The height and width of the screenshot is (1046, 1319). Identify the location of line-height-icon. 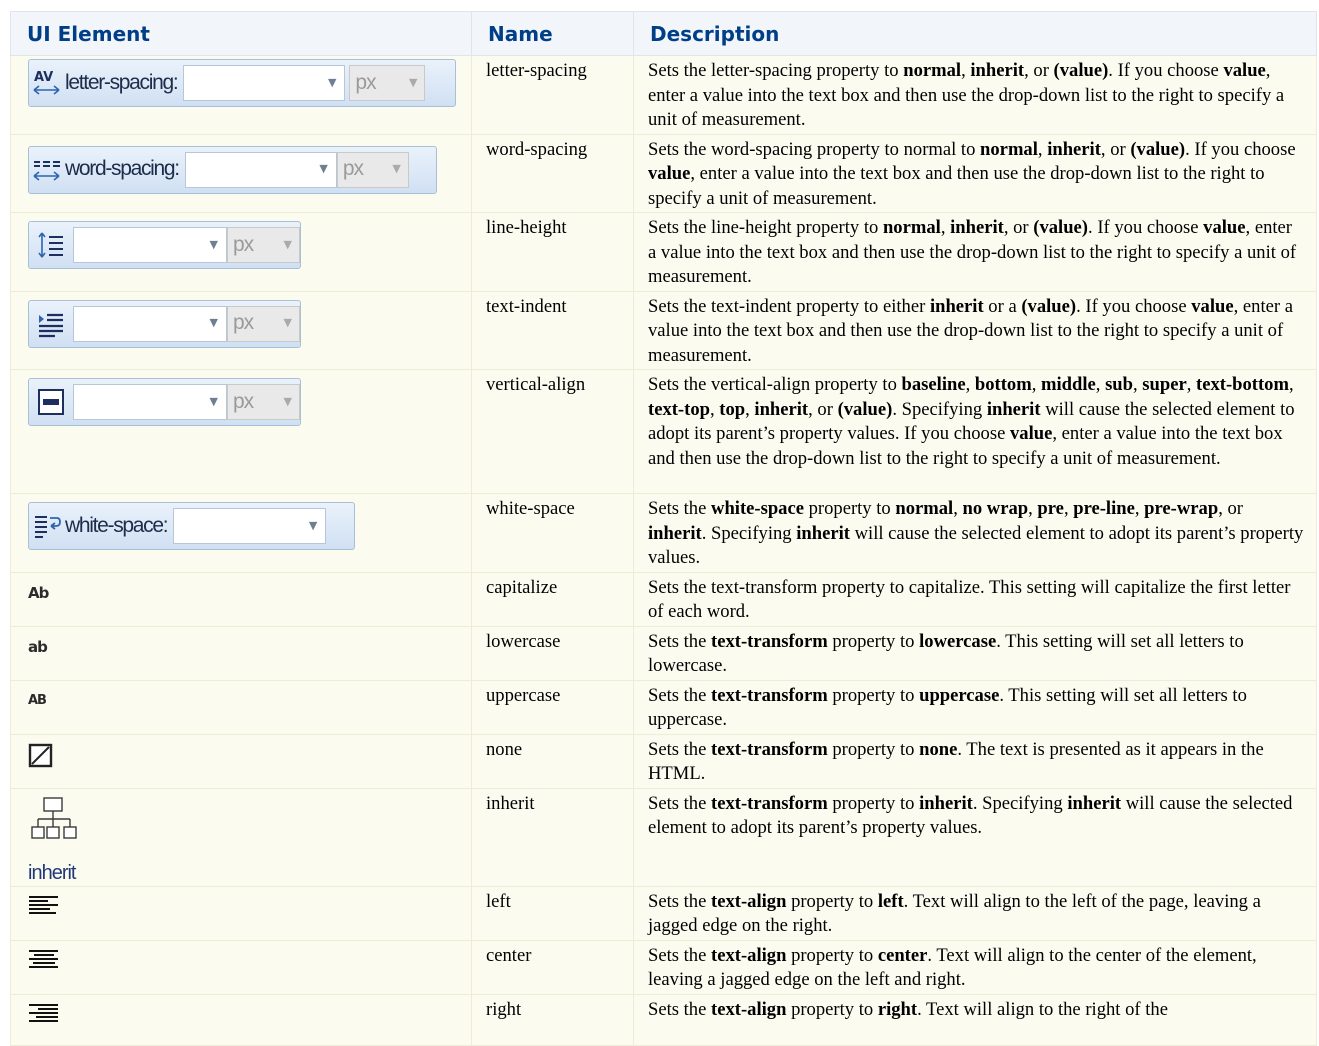
(51, 245).